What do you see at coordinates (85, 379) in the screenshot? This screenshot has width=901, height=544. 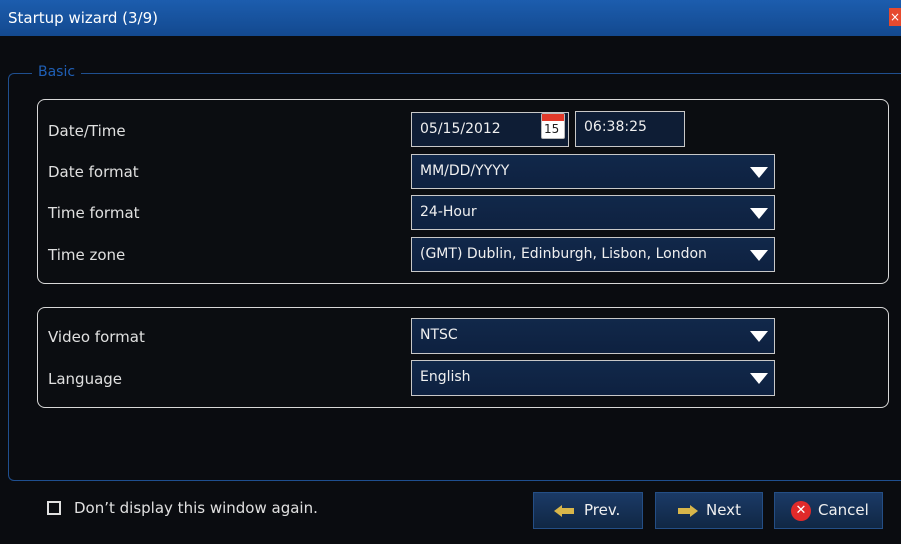 I see `language-label: Language` at bounding box center [85, 379].